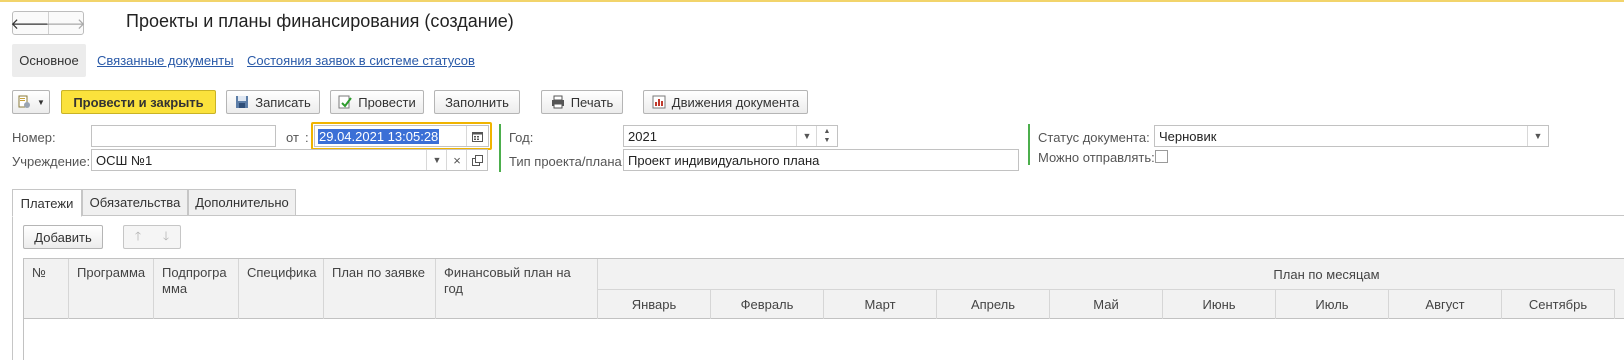 The height and width of the screenshot is (360, 1624). I want to click on window-top-accent, so click(812, 1).